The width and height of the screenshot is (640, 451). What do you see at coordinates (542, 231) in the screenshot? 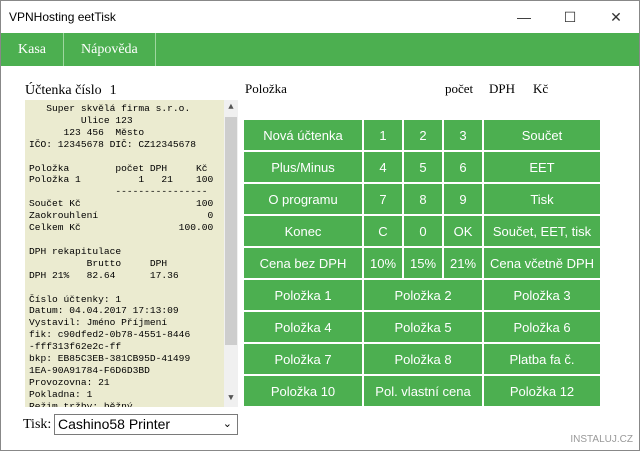
I see `keypad-button: Součet, EET, tisk` at bounding box center [542, 231].